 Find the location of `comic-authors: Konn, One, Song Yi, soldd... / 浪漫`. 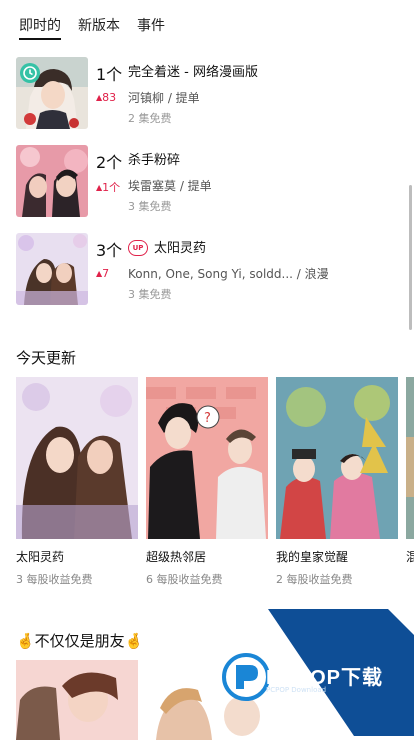

comic-authors: Konn, One, Song Yi, soldd... / 浪漫 is located at coordinates (228, 274).